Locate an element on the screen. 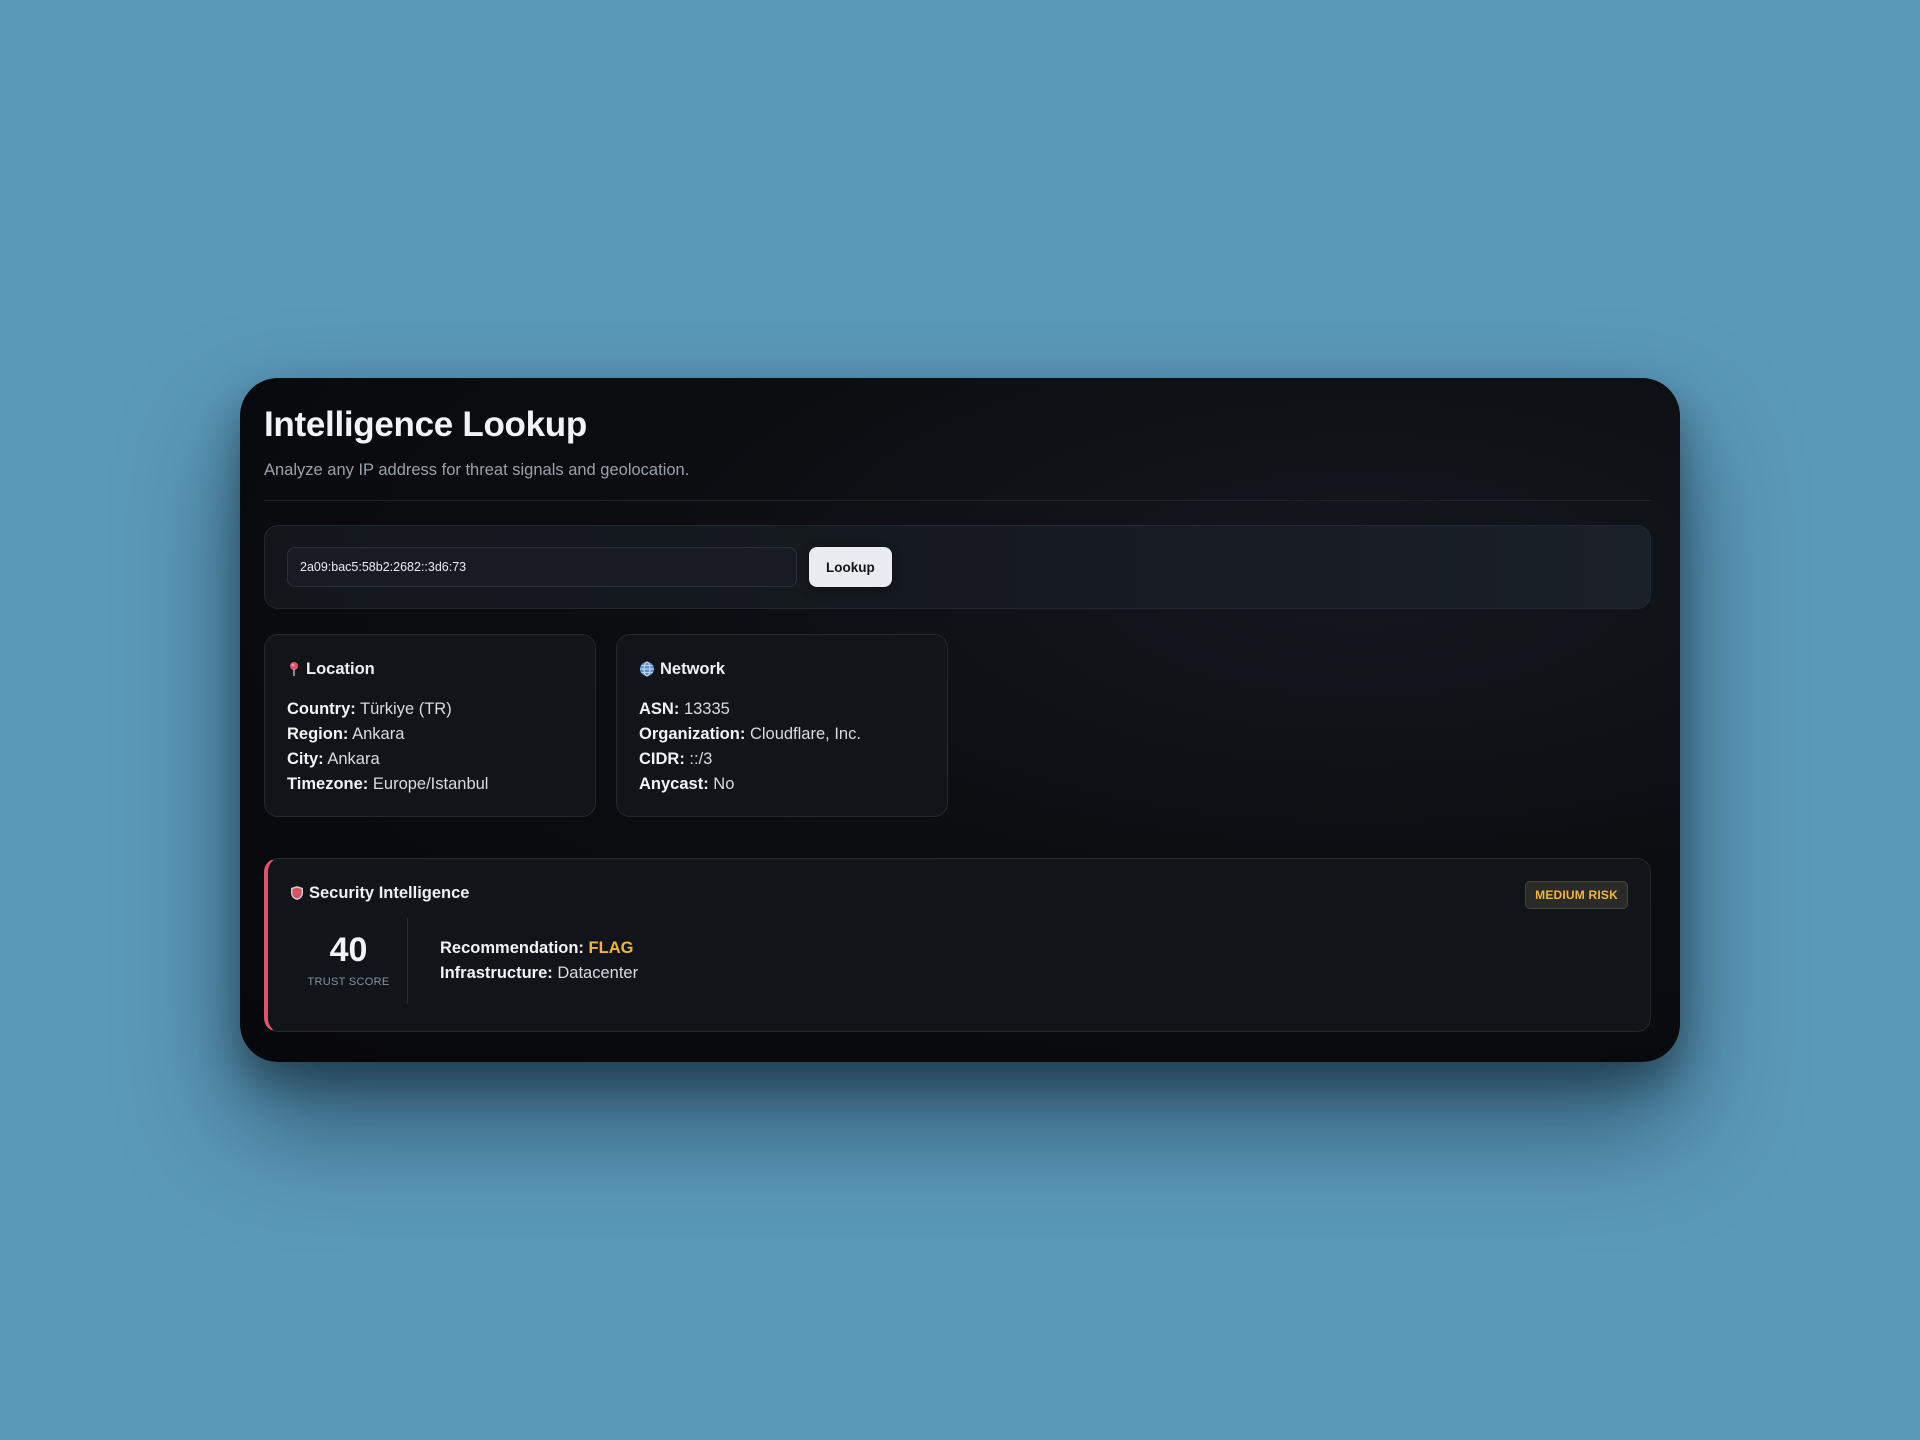  globe-icon is located at coordinates (647, 669).